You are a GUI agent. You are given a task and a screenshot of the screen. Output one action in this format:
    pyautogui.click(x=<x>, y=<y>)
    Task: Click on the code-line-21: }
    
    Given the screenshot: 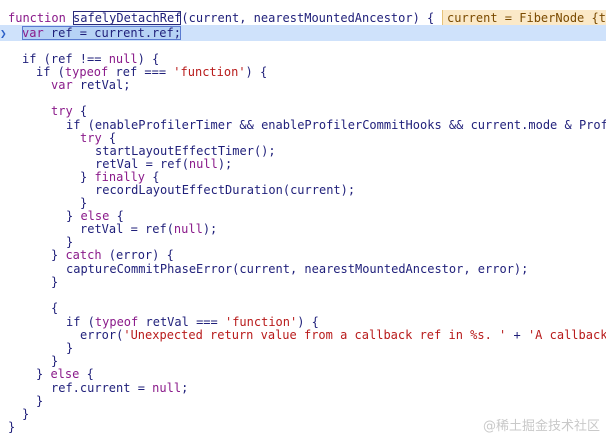 What is the action you would take?
    pyautogui.click(x=303, y=282)
    